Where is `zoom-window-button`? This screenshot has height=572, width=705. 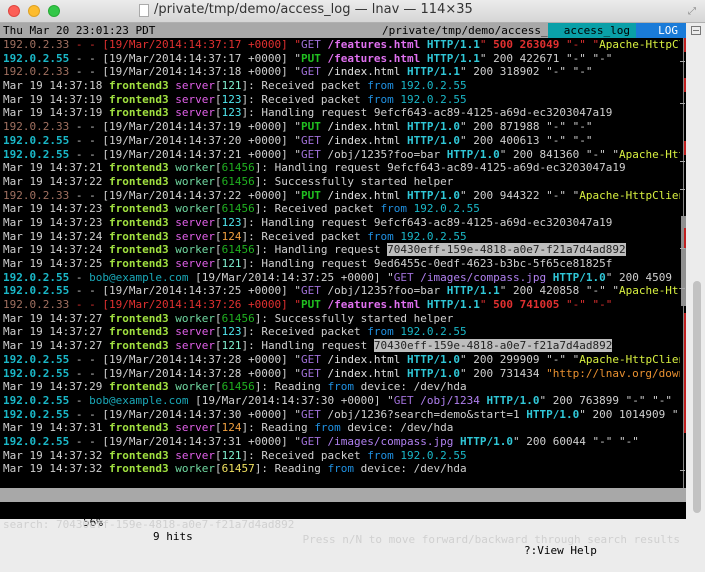 zoom-window-button is located at coordinates (54, 11).